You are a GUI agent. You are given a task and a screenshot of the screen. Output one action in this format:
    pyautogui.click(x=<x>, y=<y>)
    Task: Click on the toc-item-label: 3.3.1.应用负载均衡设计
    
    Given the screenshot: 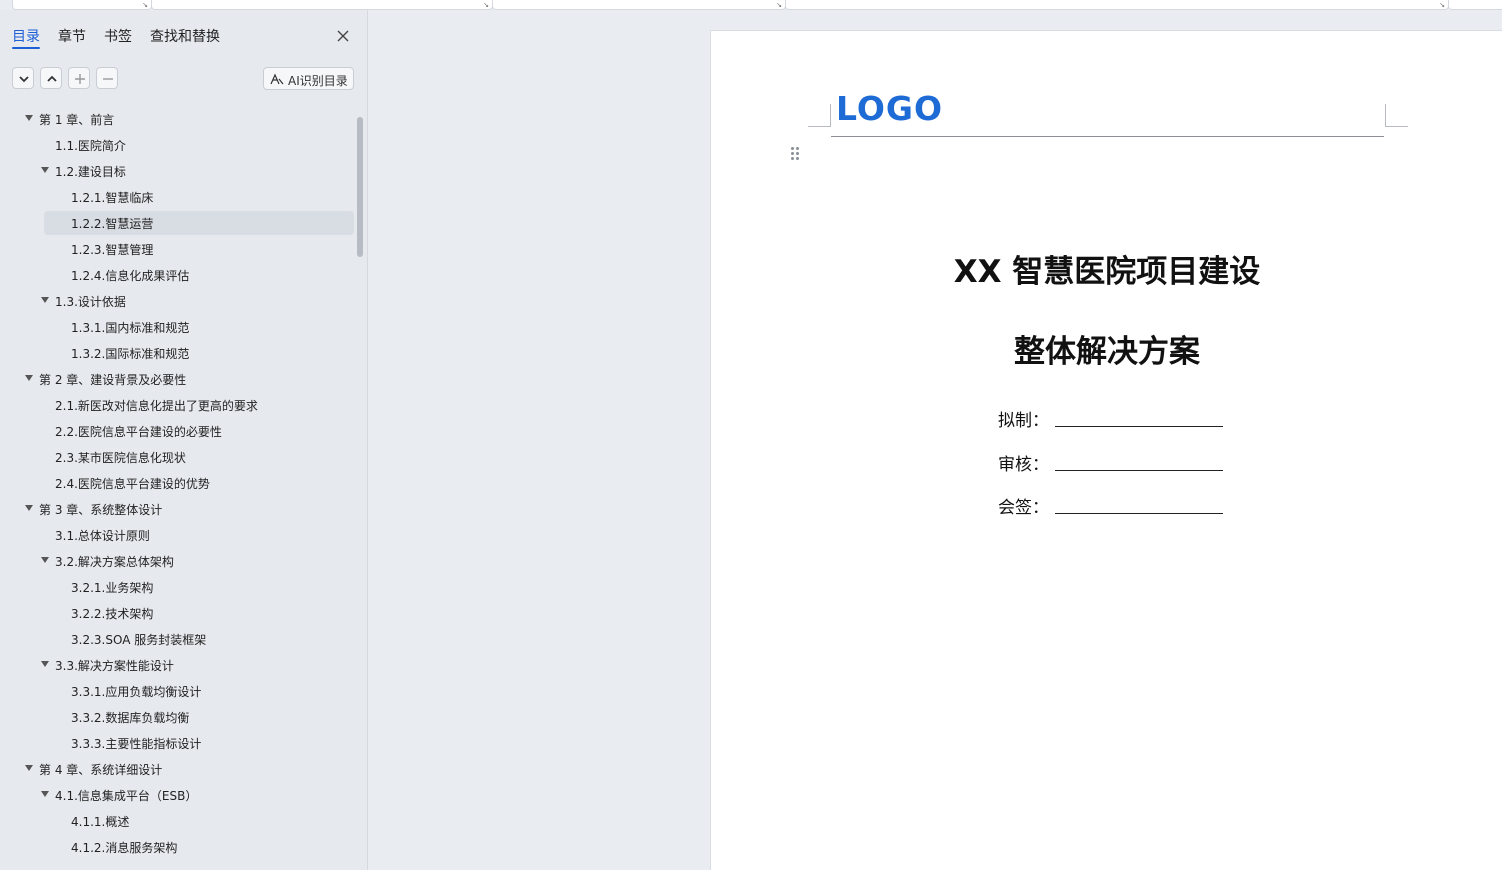 What is the action you would take?
    pyautogui.click(x=136, y=692)
    